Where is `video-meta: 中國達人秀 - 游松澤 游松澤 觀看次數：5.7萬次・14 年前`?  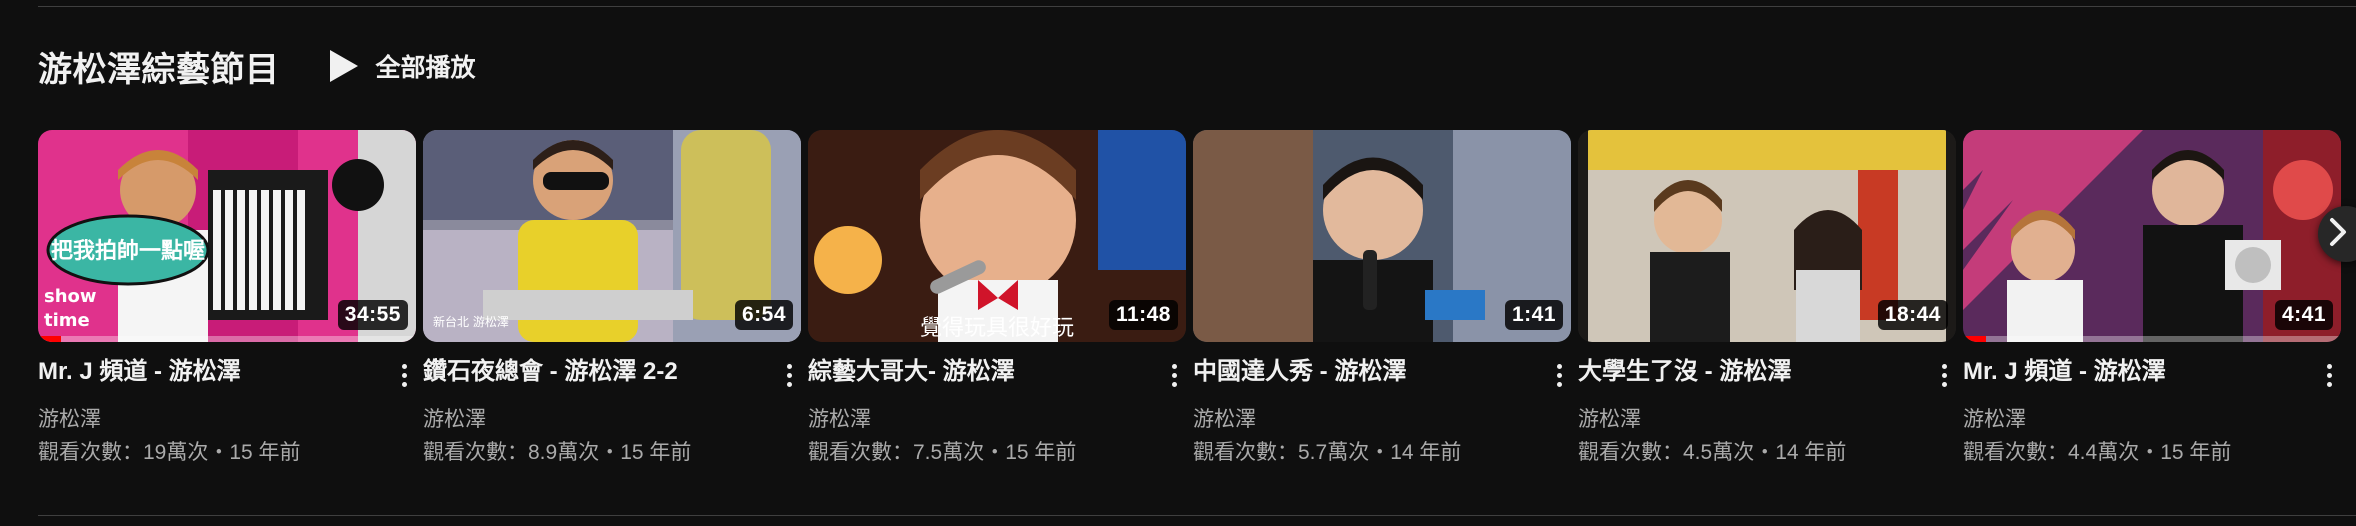
video-meta: 中國達人秀 - 游松澤 游松澤 觀看次數：5.7萬次・14 年前 is located at coordinates (1382, 411).